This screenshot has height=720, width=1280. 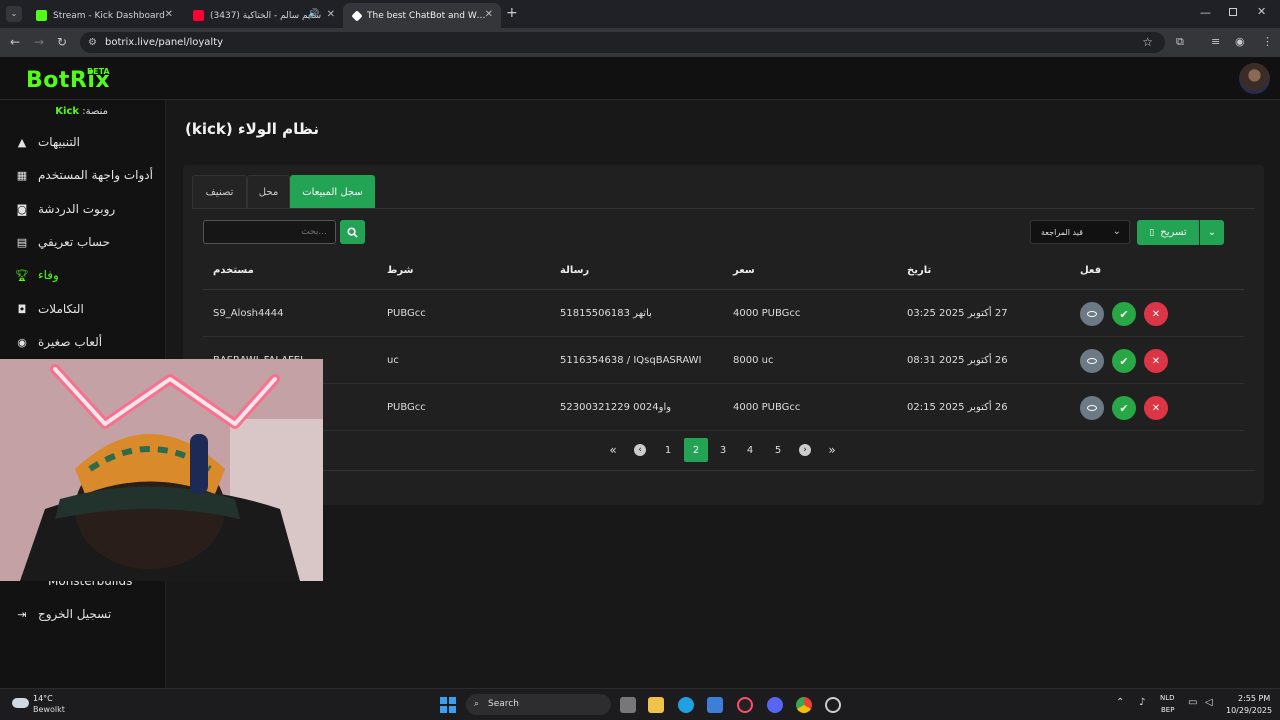 I want to click on weather-temperature: 14°C, so click(x=43, y=698).